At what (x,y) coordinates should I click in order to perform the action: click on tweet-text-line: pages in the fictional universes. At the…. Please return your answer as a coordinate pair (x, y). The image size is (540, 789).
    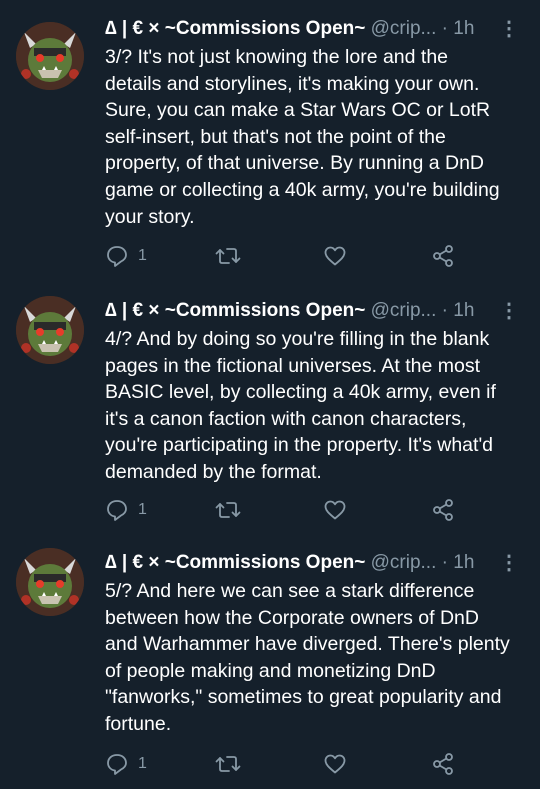
    Looking at the image, I should click on (293, 365).